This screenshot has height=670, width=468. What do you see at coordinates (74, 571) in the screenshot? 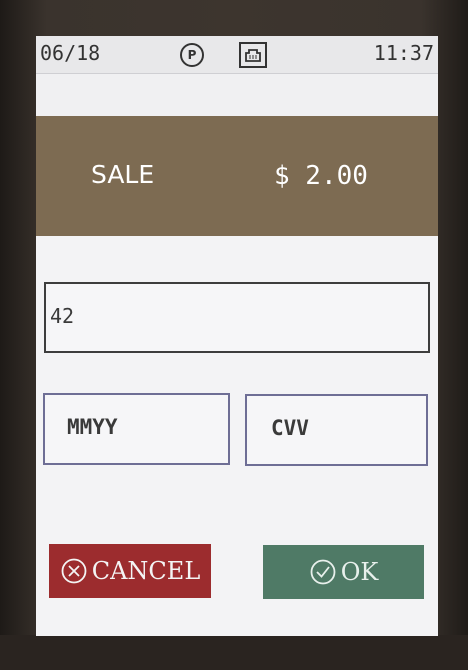
I see `x-circle-icon` at bounding box center [74, 571].